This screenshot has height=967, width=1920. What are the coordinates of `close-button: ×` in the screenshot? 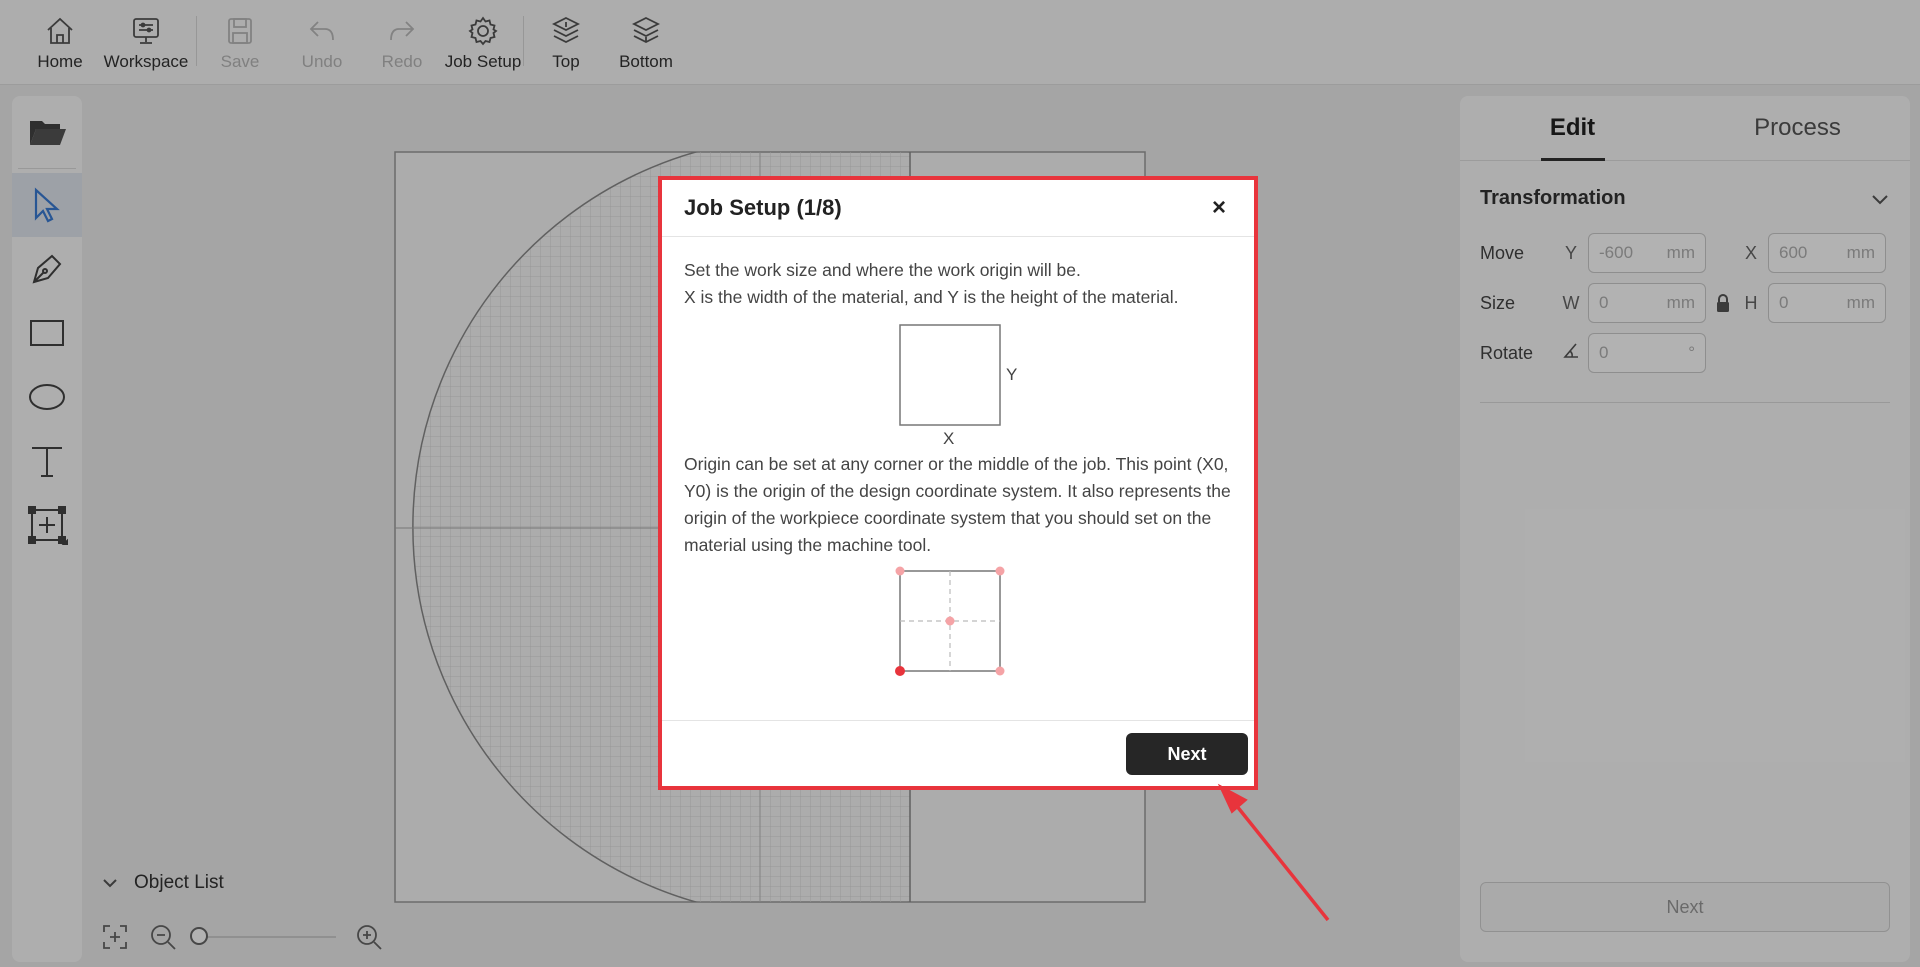 It's located at (1219, 208).